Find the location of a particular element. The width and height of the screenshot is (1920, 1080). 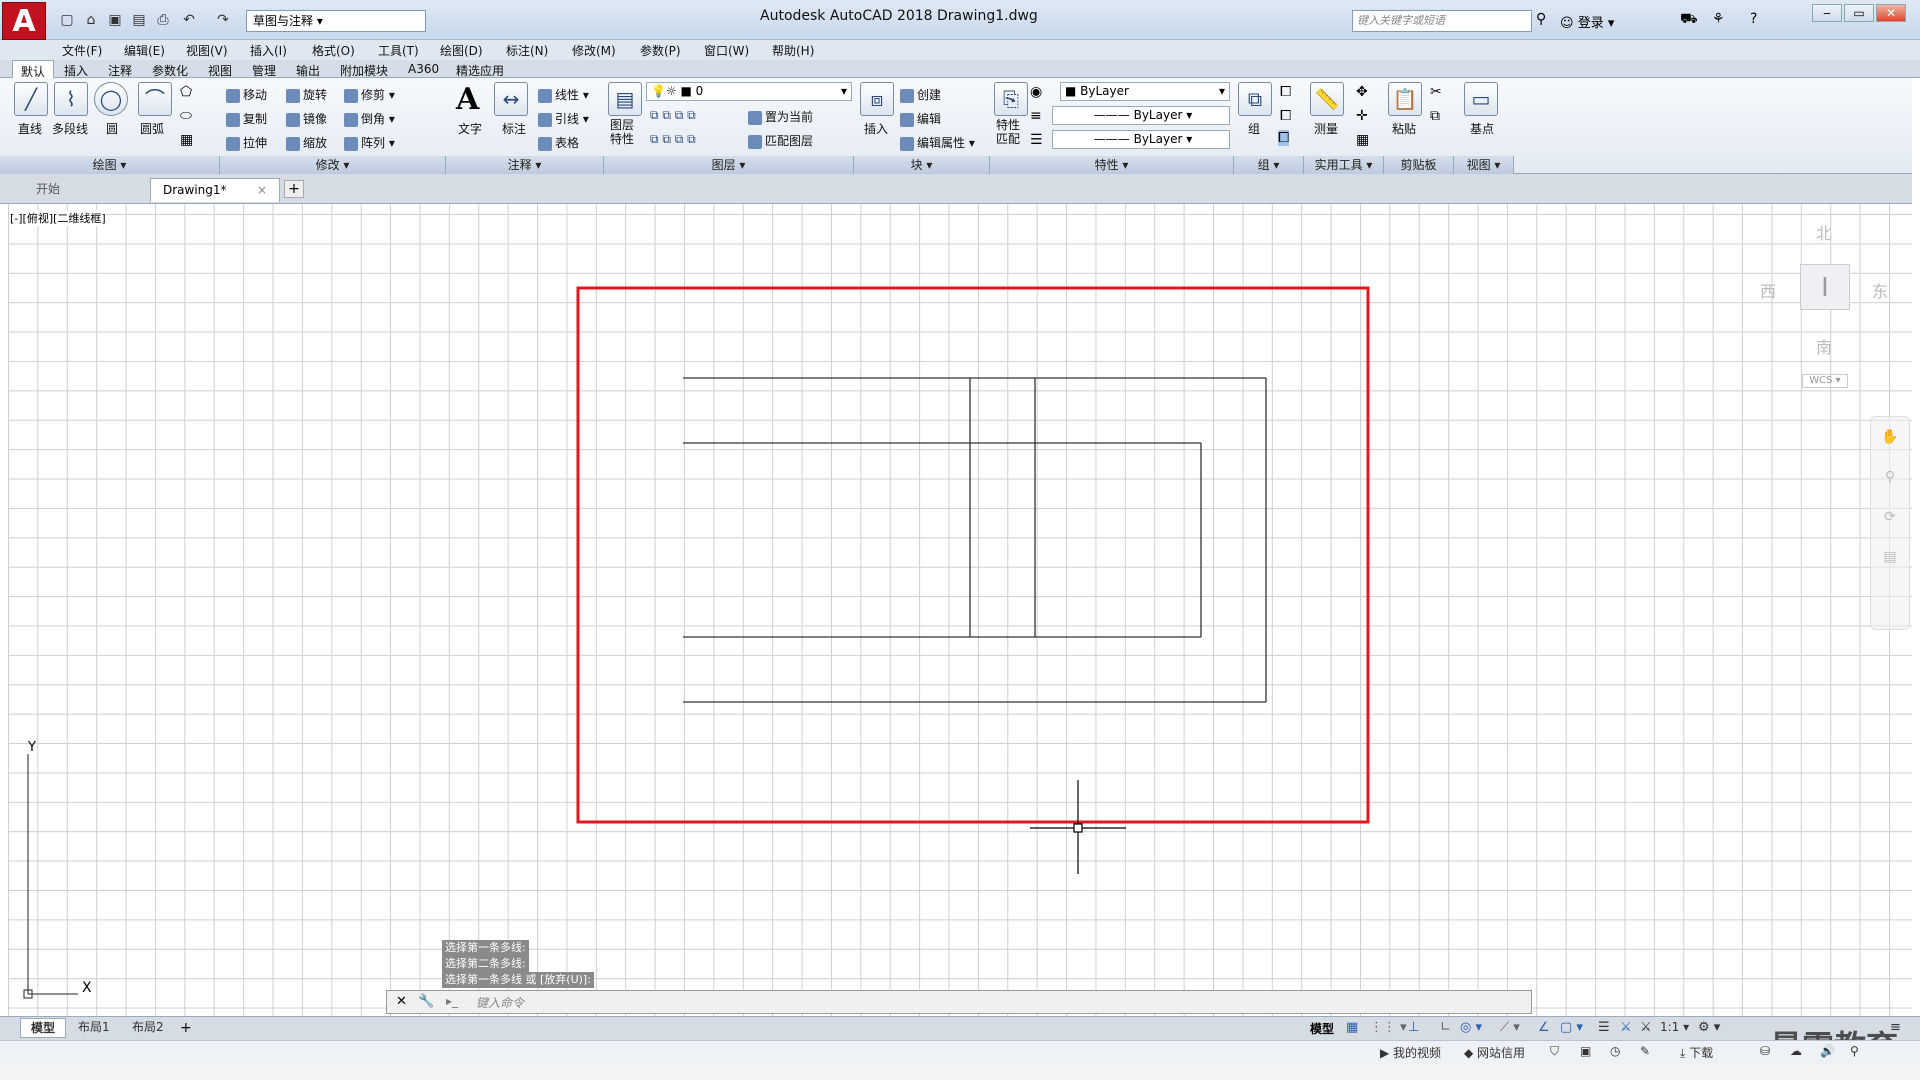

layers-panel-title: 图层 ▾ is located at coordinates (729, 165).